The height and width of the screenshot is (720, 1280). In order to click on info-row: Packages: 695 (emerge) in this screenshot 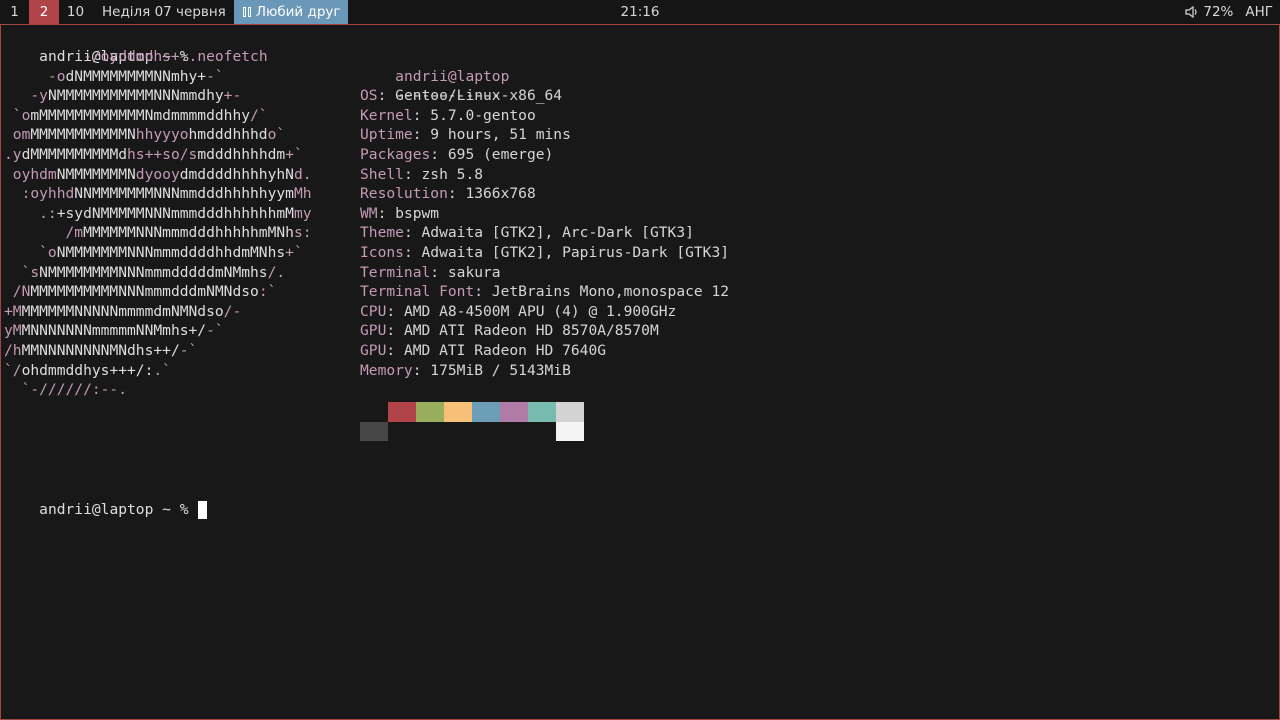, I will do `click(456, 155)`.